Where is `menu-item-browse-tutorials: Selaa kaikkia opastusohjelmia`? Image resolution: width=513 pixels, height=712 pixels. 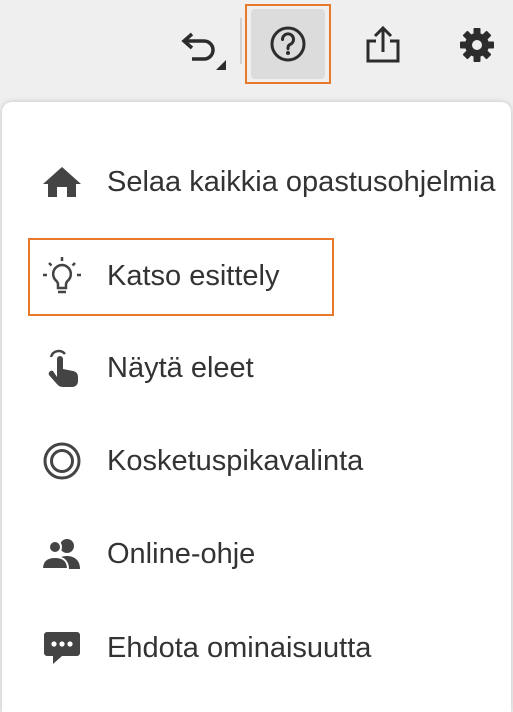
menu-item-browse-tutorials: Selaa kaikkia opastusohjelmia is located at coordinates (256, 182).